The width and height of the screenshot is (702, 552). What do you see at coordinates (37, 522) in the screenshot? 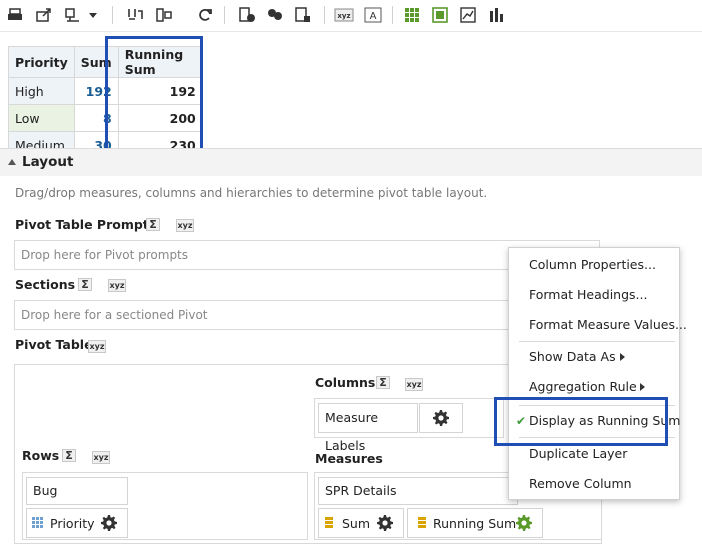
I see `hierarchy-icon` at bounding box center [37, 522].